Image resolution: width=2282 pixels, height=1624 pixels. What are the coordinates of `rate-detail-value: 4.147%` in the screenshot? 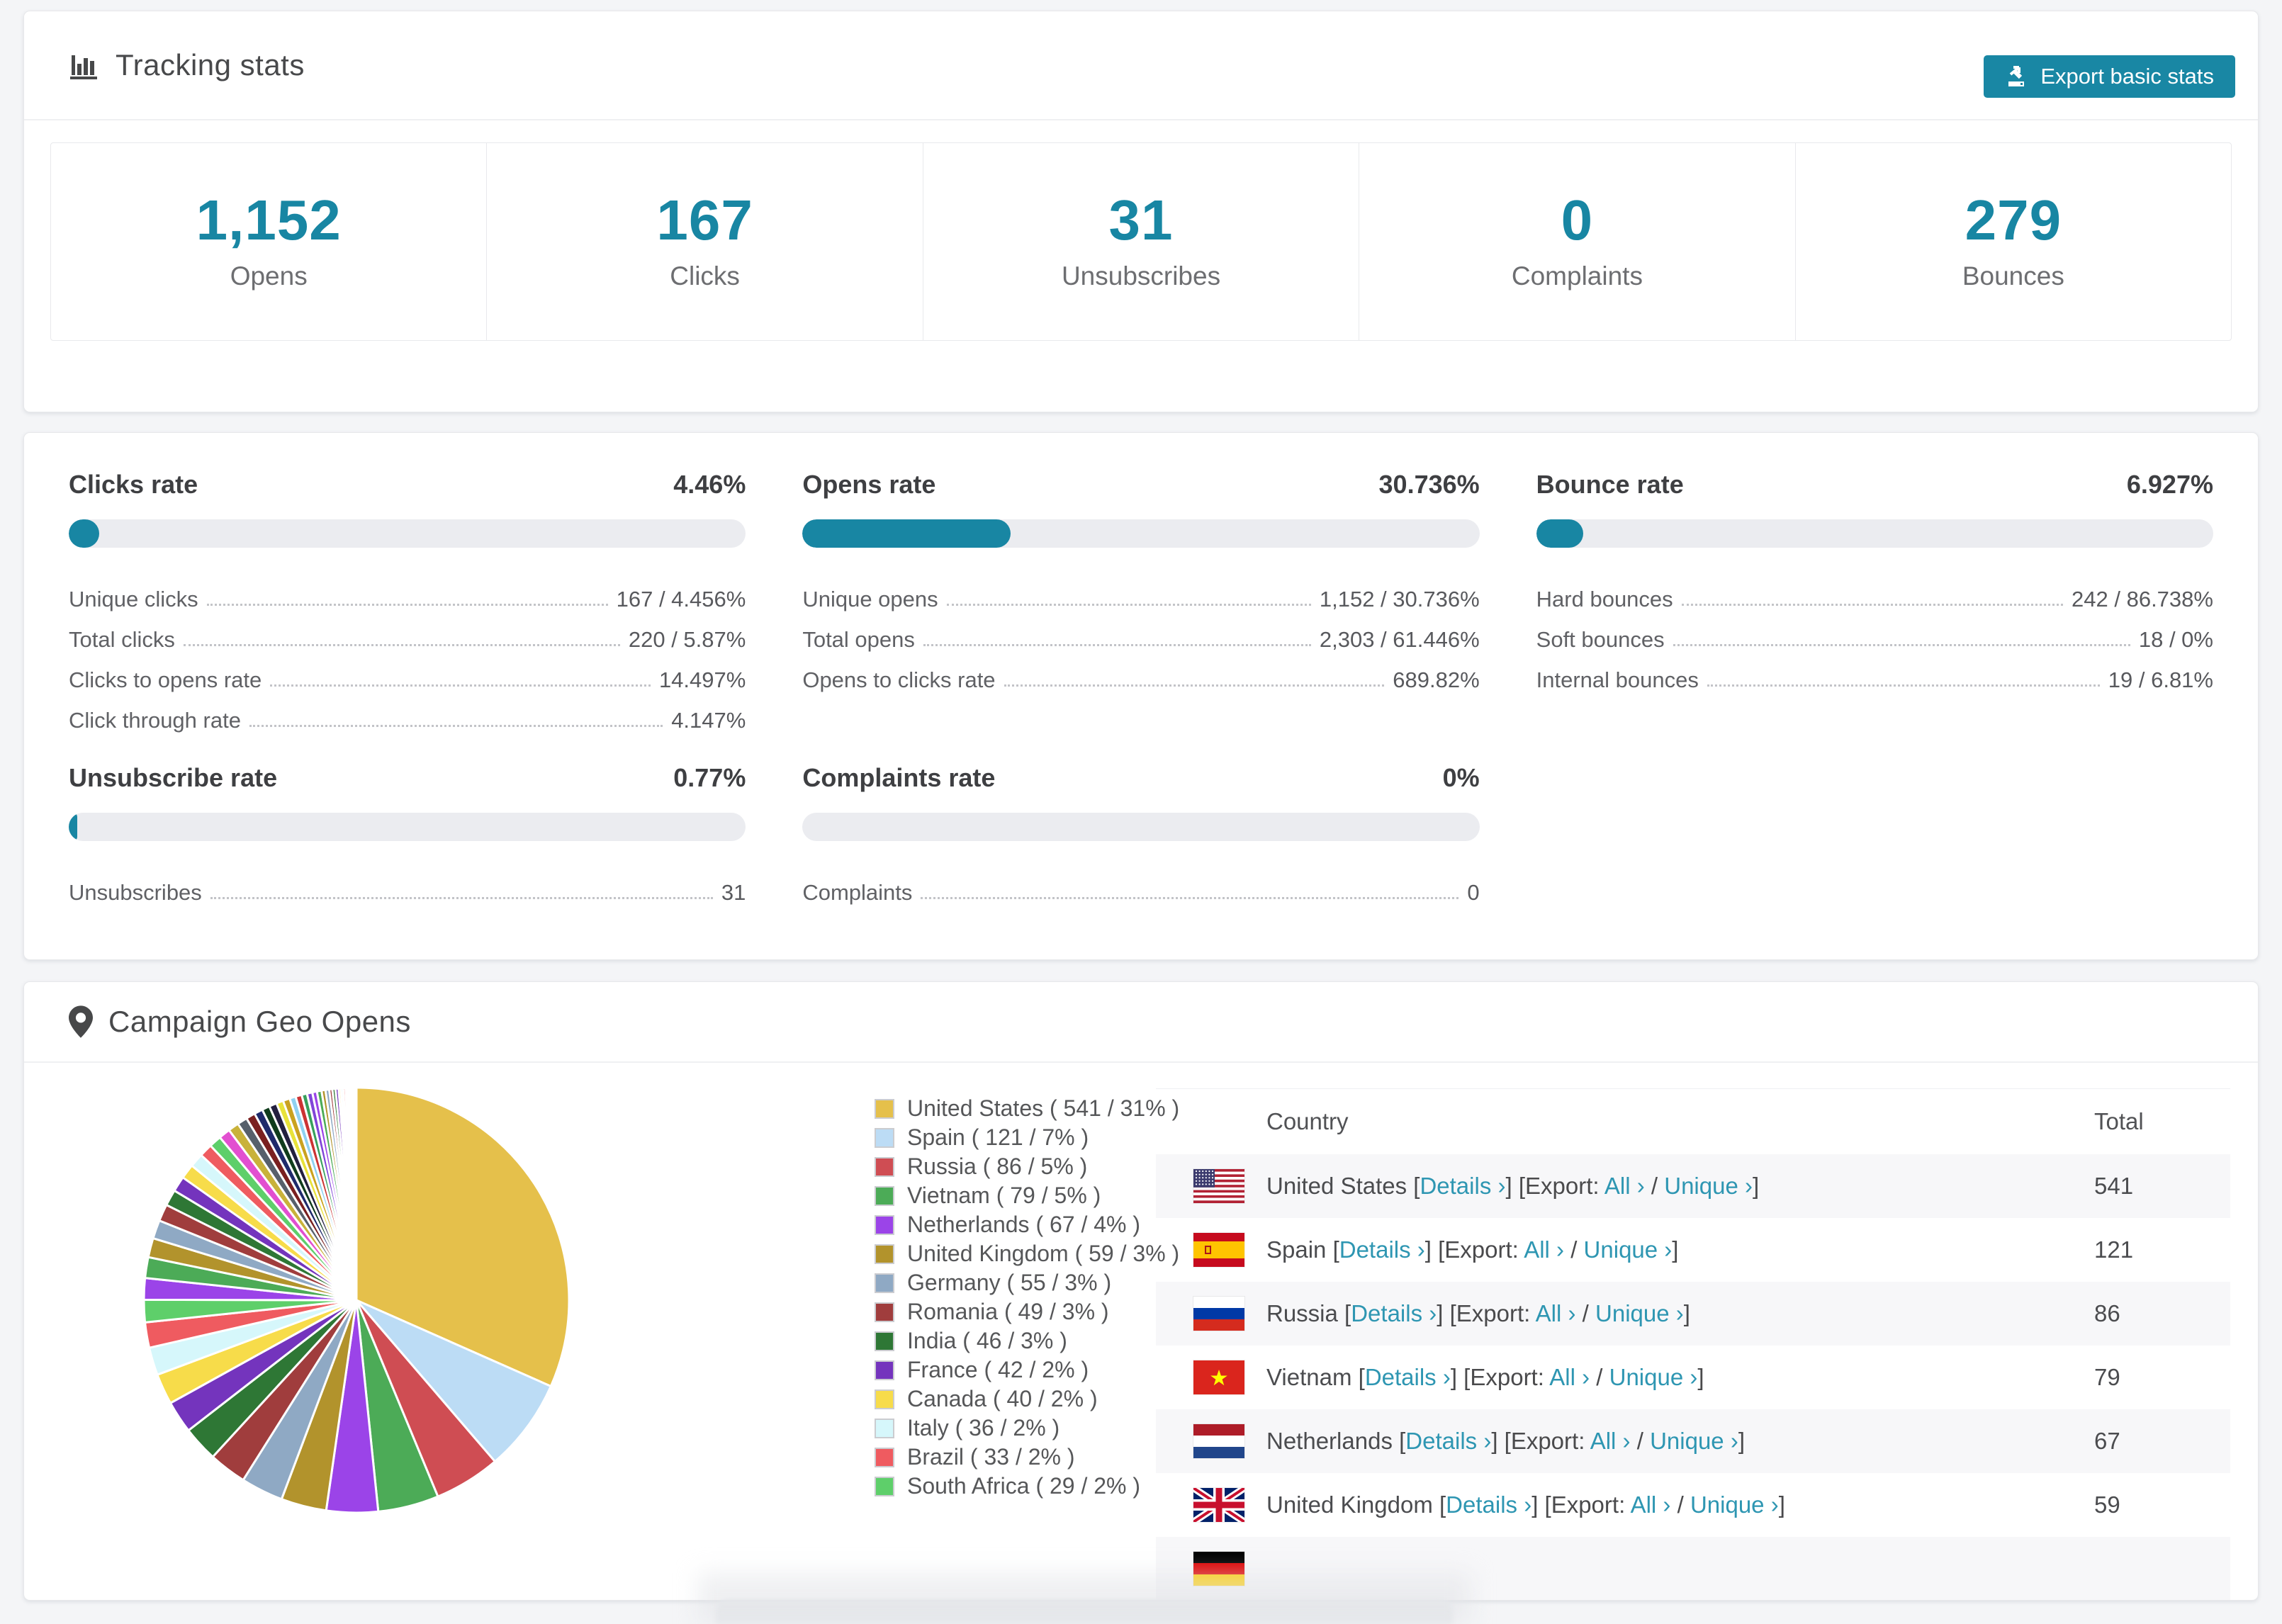 It's located at (709, 721).